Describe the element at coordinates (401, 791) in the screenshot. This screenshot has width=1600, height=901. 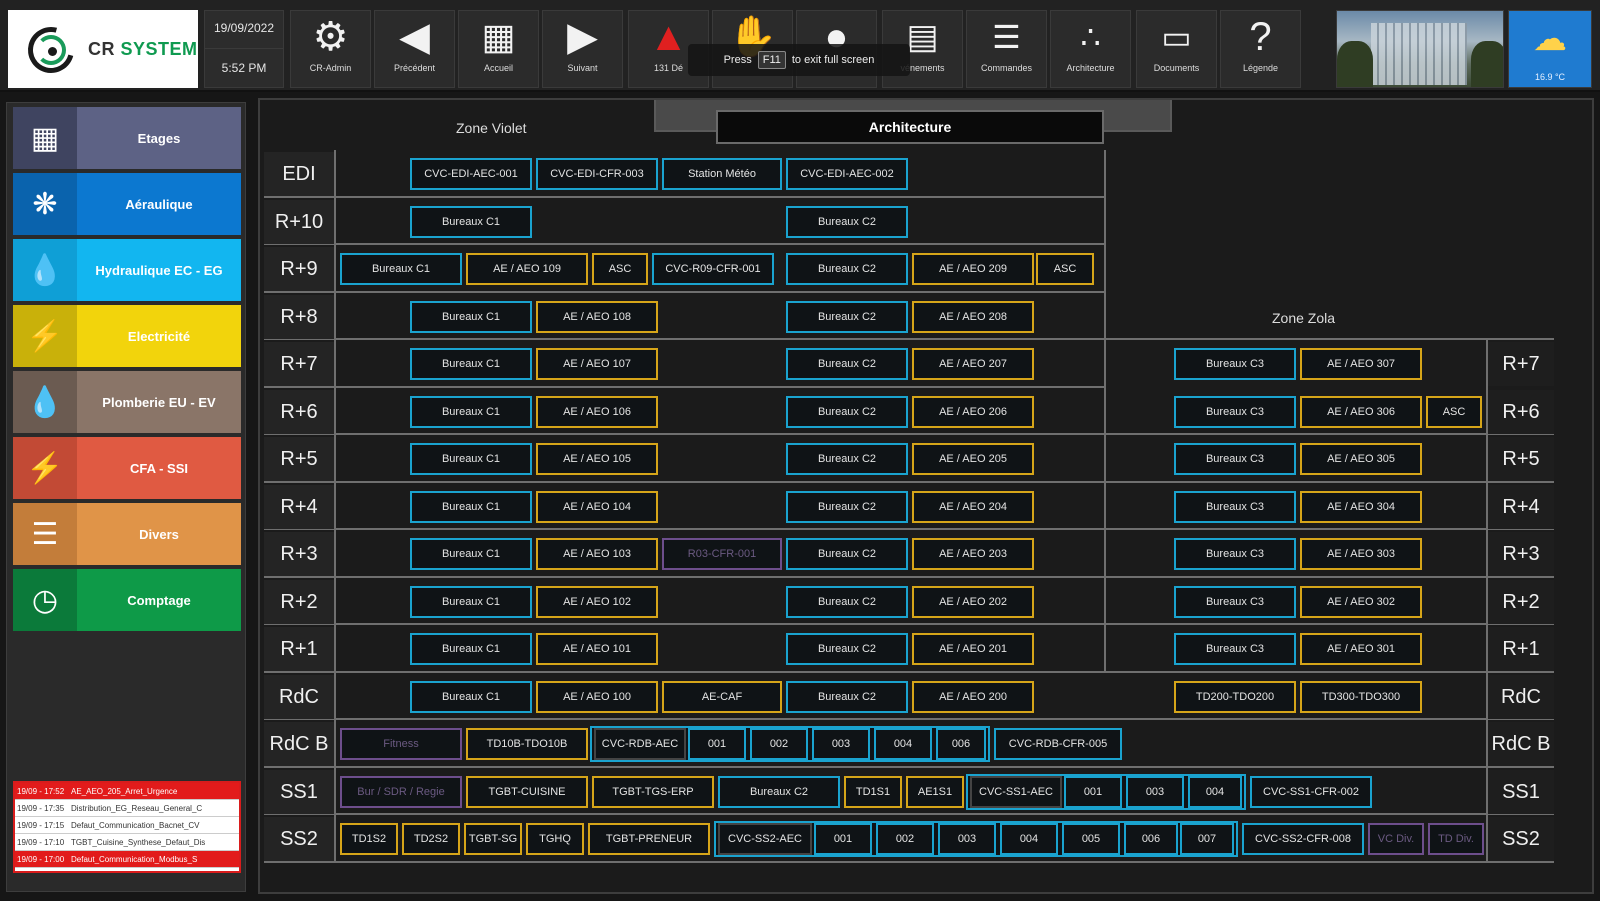
I see `equipment-button: Bur / SDR / Regie` at that location.